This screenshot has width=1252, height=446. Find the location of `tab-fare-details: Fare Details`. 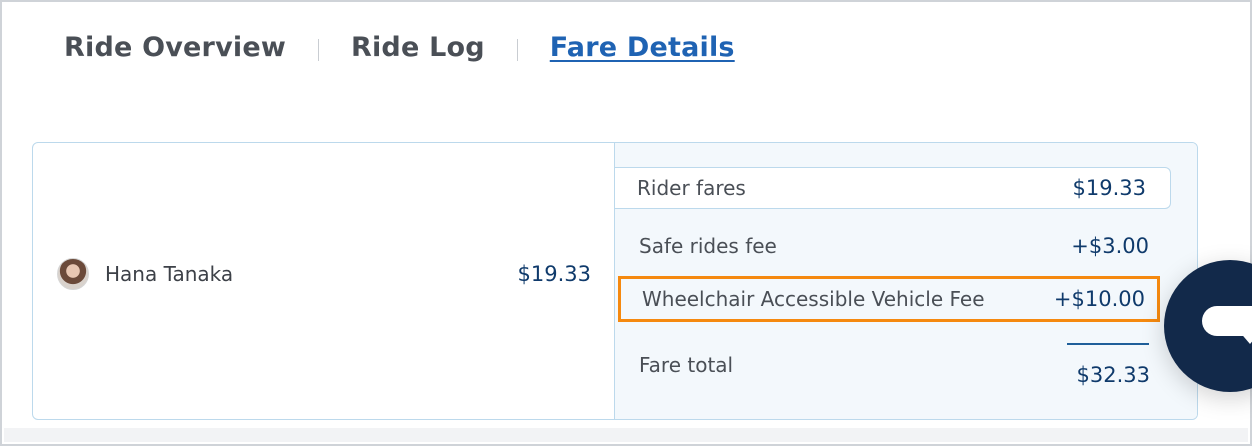

tab-fare-details: Fare Details is located at coordinates (642, 47).